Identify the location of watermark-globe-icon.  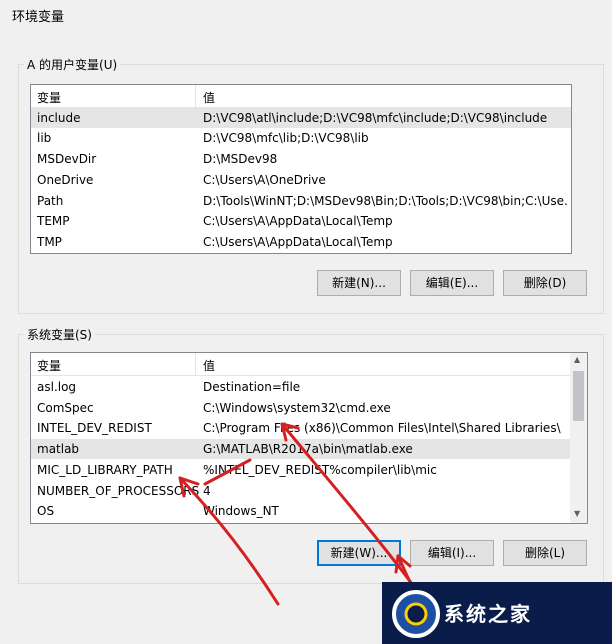
(416, 614).